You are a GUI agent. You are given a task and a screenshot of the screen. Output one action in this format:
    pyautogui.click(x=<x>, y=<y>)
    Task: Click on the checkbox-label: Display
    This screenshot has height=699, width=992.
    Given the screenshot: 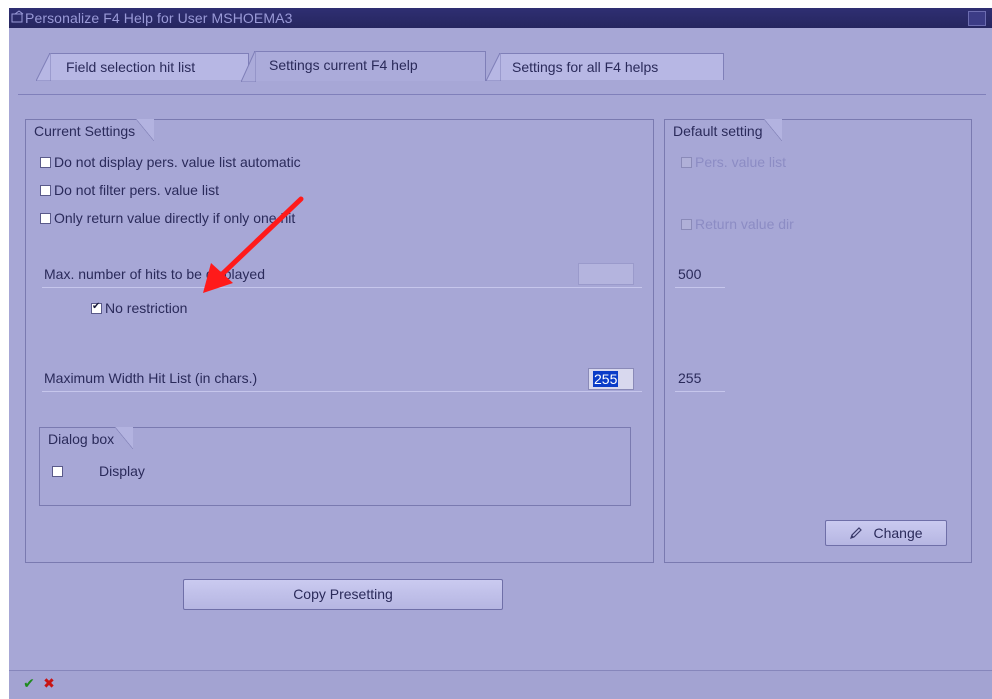 What is the action you would take?
    pyautogui.click(x=122, y=471)
    